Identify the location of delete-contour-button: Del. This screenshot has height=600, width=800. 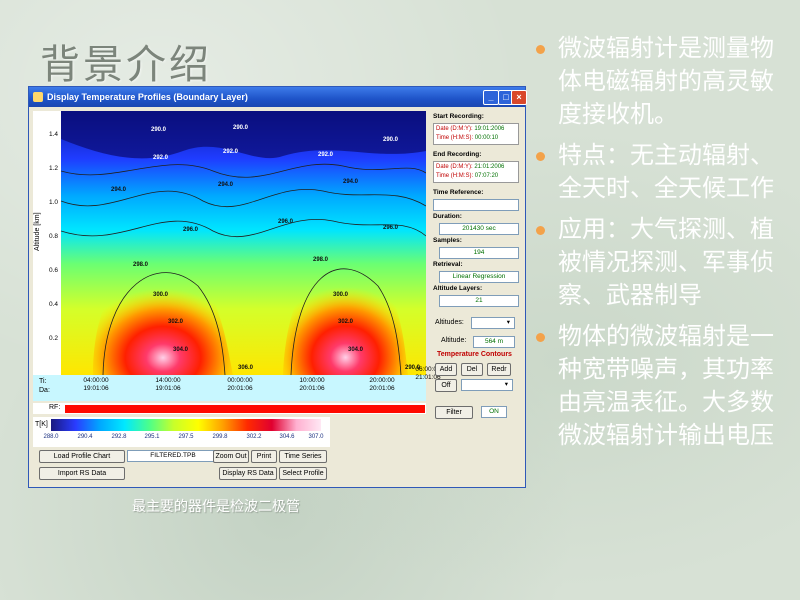
(472, 369).